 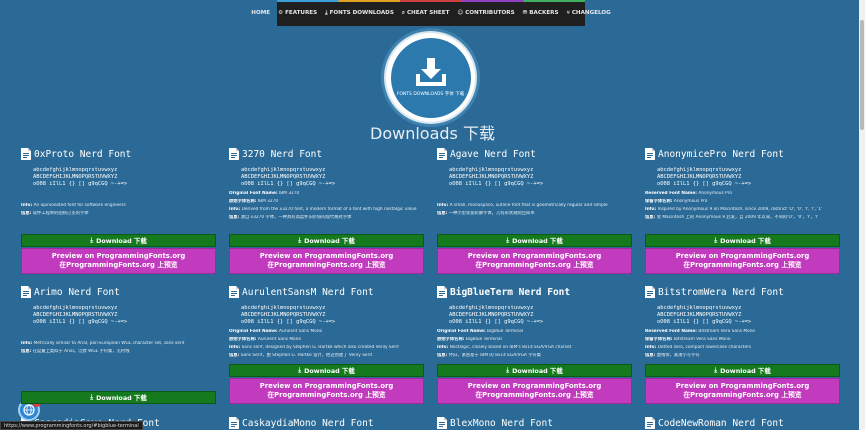 What do you see at coordinates (75, 351) in the screenshot?
I see `font-info-line: 信息: 在度量上类似于 Arial。泛欧 WGL 字符集，无衬线` at bounding box center [75, 351].